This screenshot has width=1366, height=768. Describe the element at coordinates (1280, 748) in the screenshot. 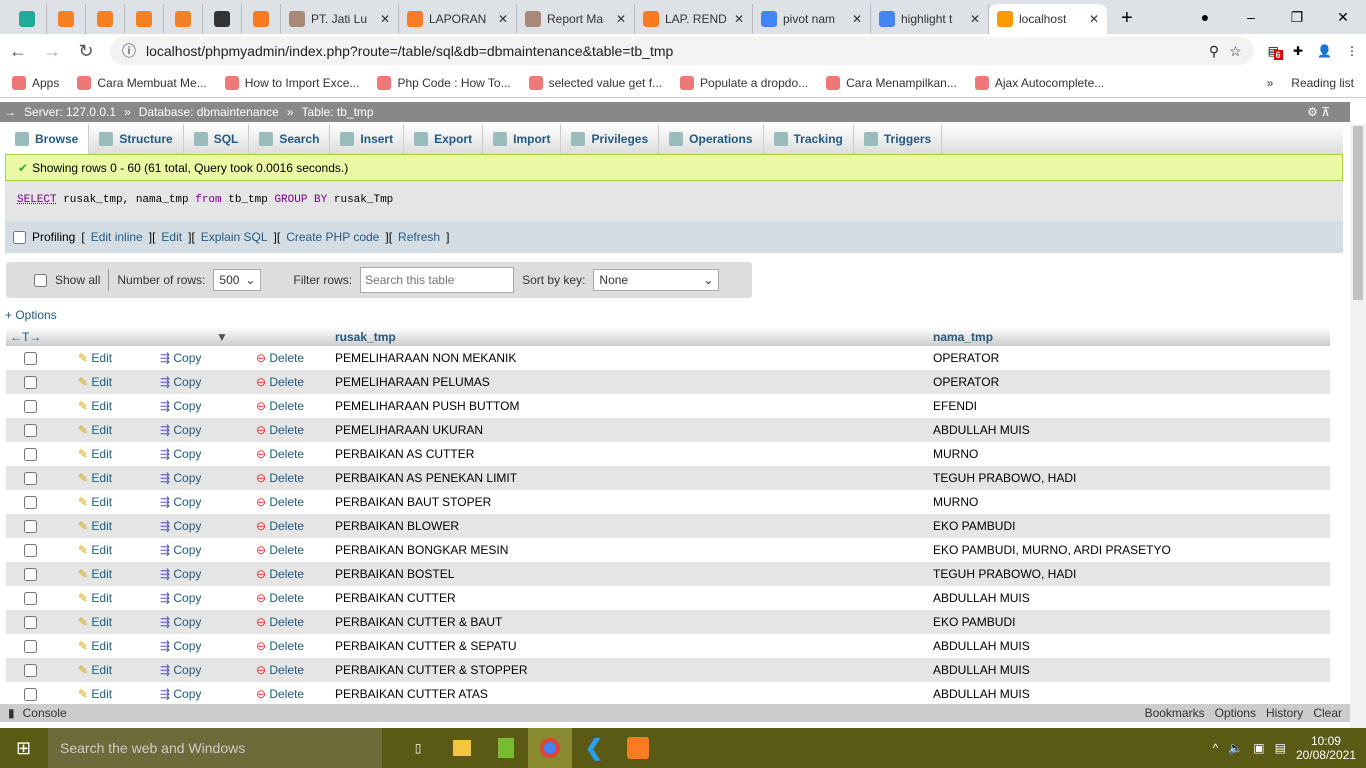

I see `notification-icon: ▤` at that location.